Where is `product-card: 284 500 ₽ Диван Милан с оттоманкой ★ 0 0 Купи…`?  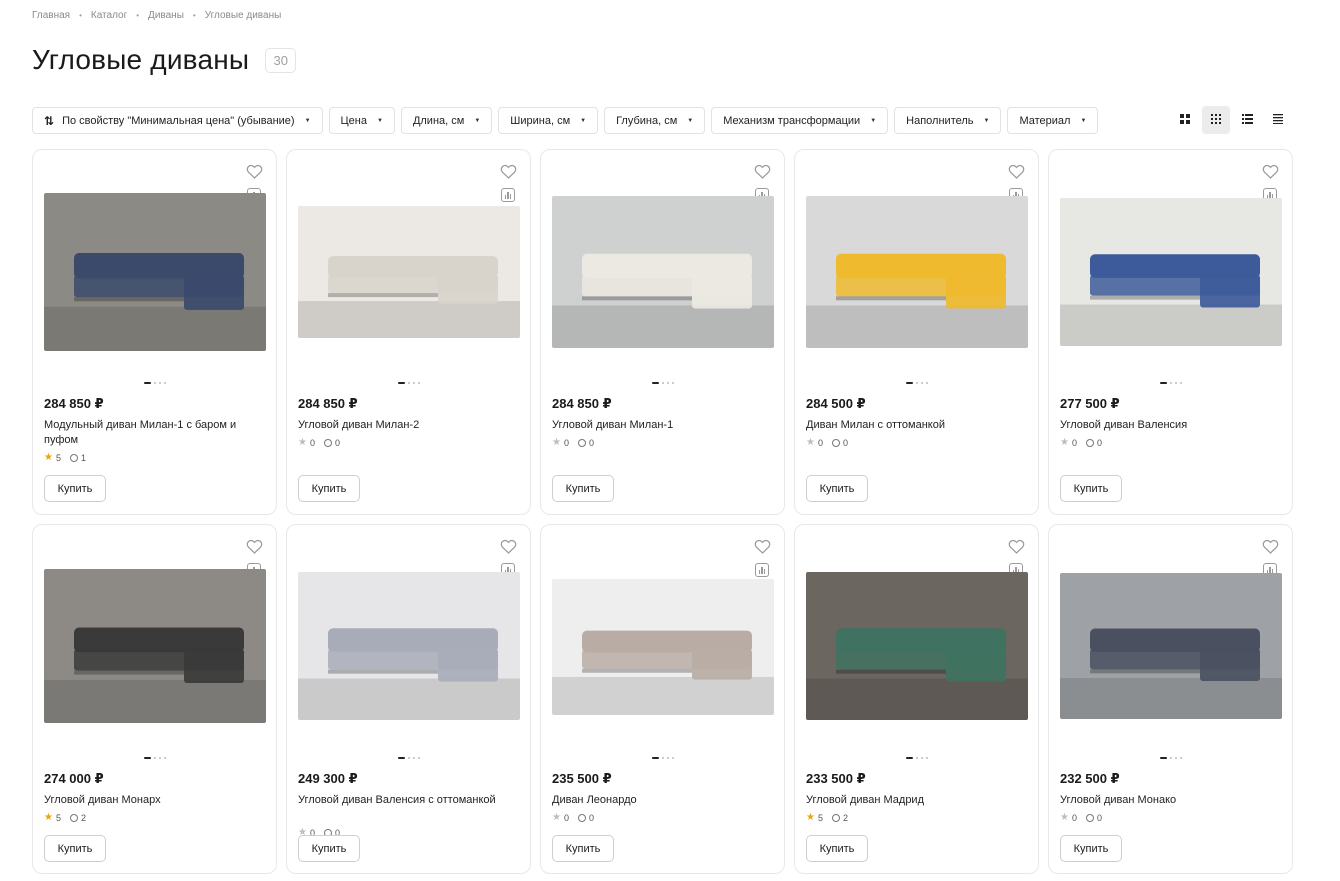
product-card: 284 500 ₽ Диван Милан с оттоманкой ★ 0 0 Купи… is located at coordinates (916, 332).